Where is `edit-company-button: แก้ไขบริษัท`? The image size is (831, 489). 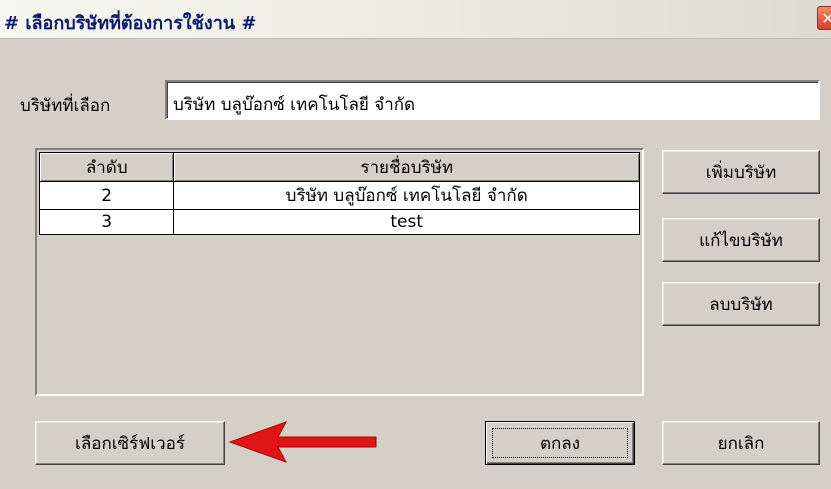
edit-company-button: แก้ไขบริษัท is located at coordinates (741, 240).